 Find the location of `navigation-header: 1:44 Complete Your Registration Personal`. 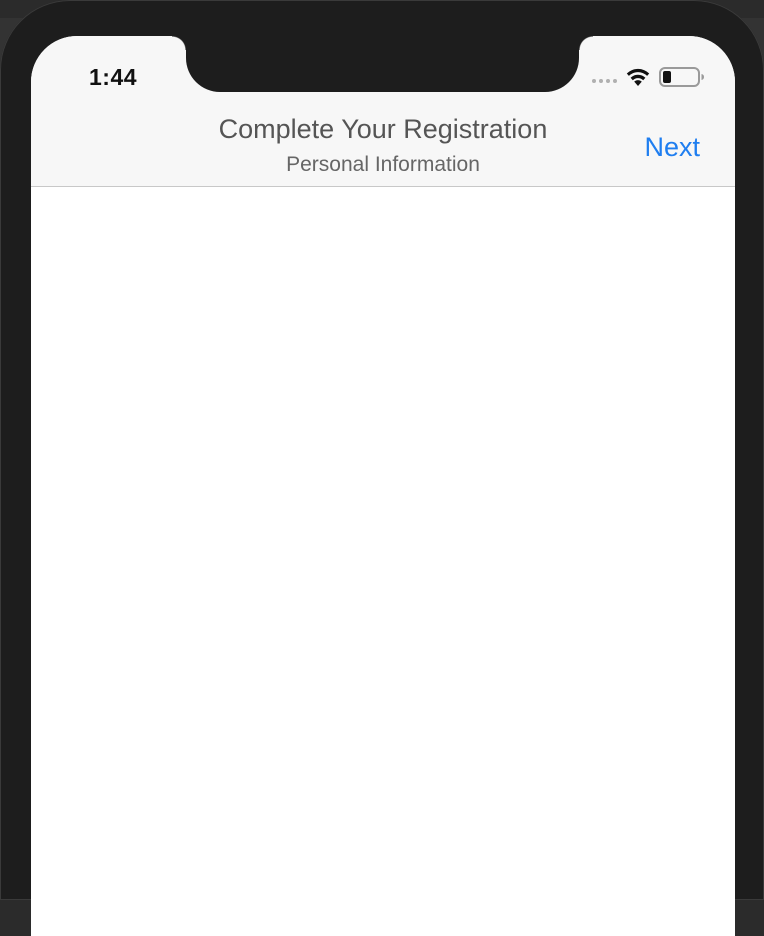

navigation-header: 1:44 Complete Your Registration Personal is located at coordinates (383, 111).